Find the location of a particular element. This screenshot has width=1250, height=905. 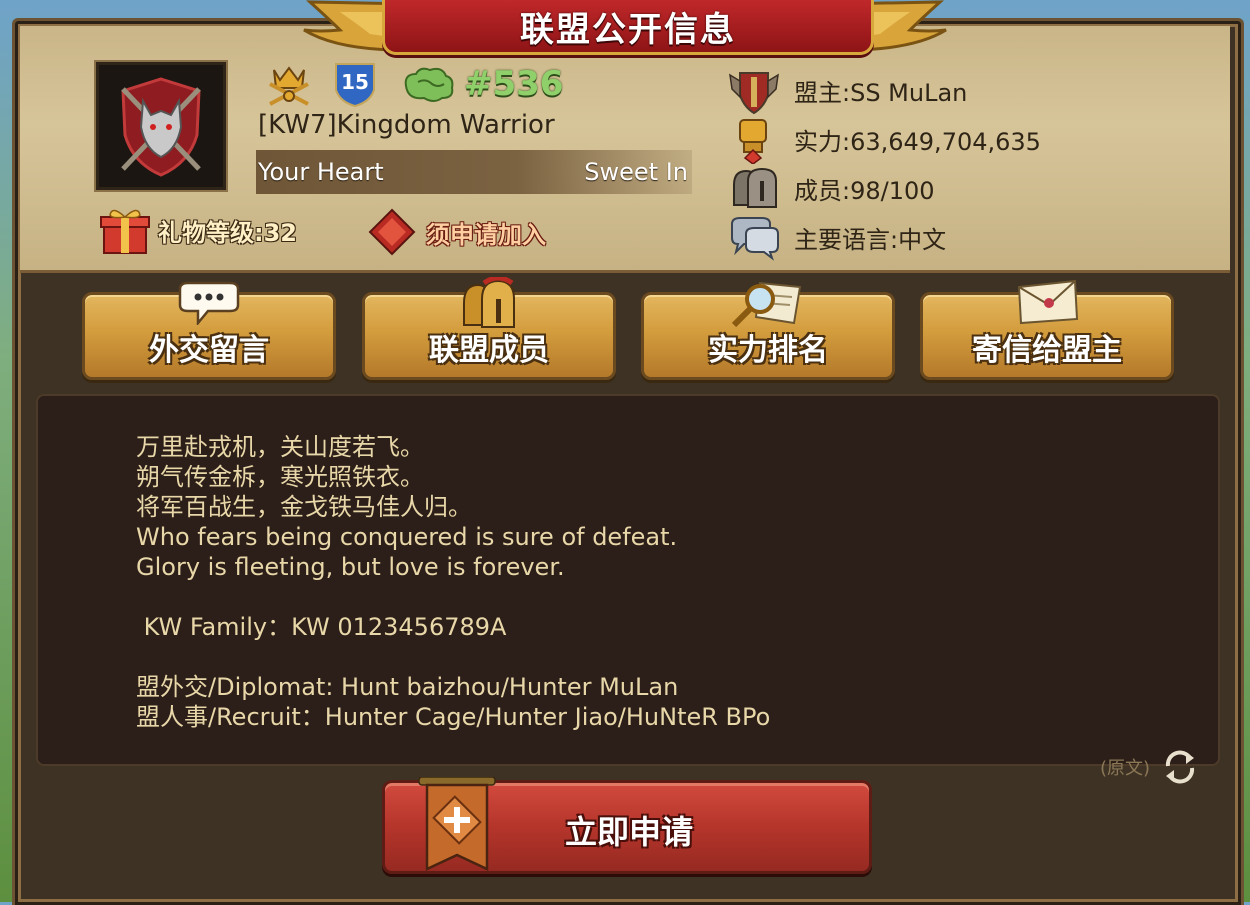

stat-members: 成员:98/100 is located at coordinates (883, 188).